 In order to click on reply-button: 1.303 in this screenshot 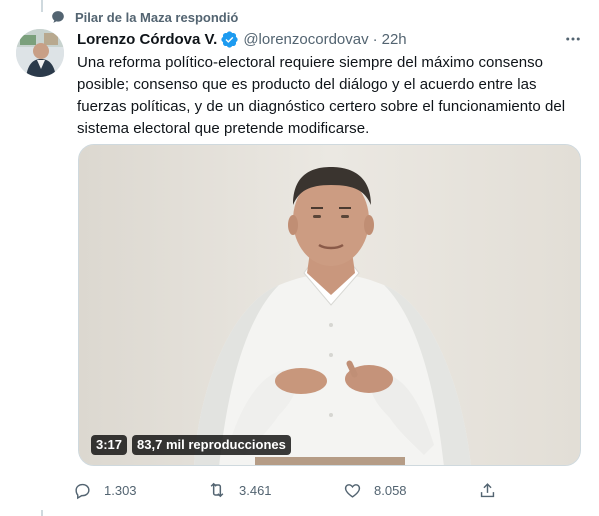, I will do `click(139, 490)`.